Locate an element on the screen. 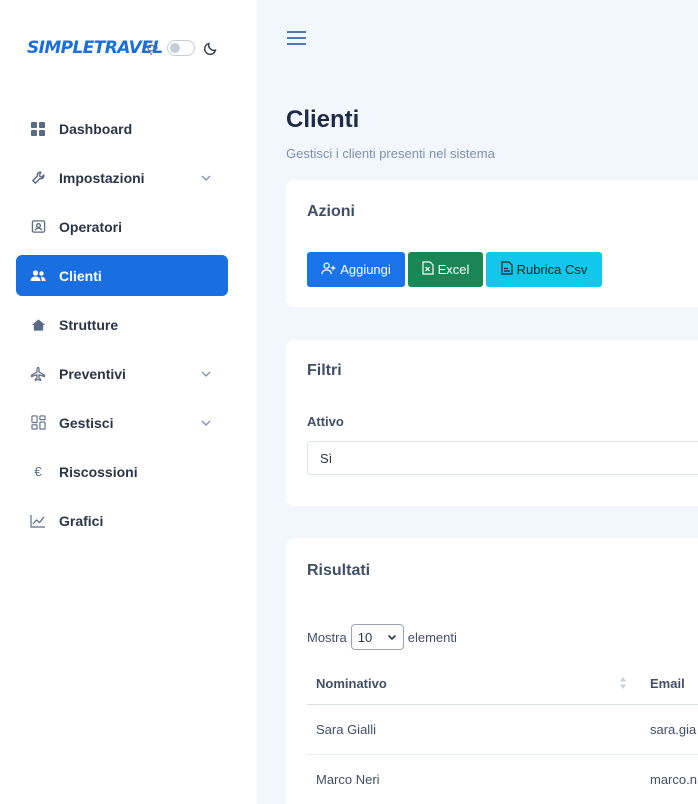 Image resolution: width=698 pixels, height=804 pixels. filters-card: Filtri Attivo Sì is located at coordinates (492, 423).